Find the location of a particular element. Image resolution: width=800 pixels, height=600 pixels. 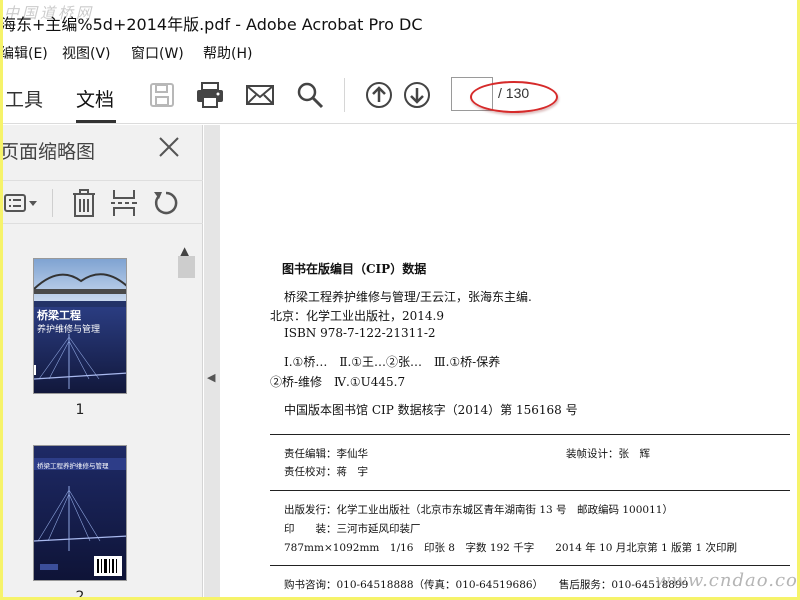

print-icon is located at coordinates (210, 95).